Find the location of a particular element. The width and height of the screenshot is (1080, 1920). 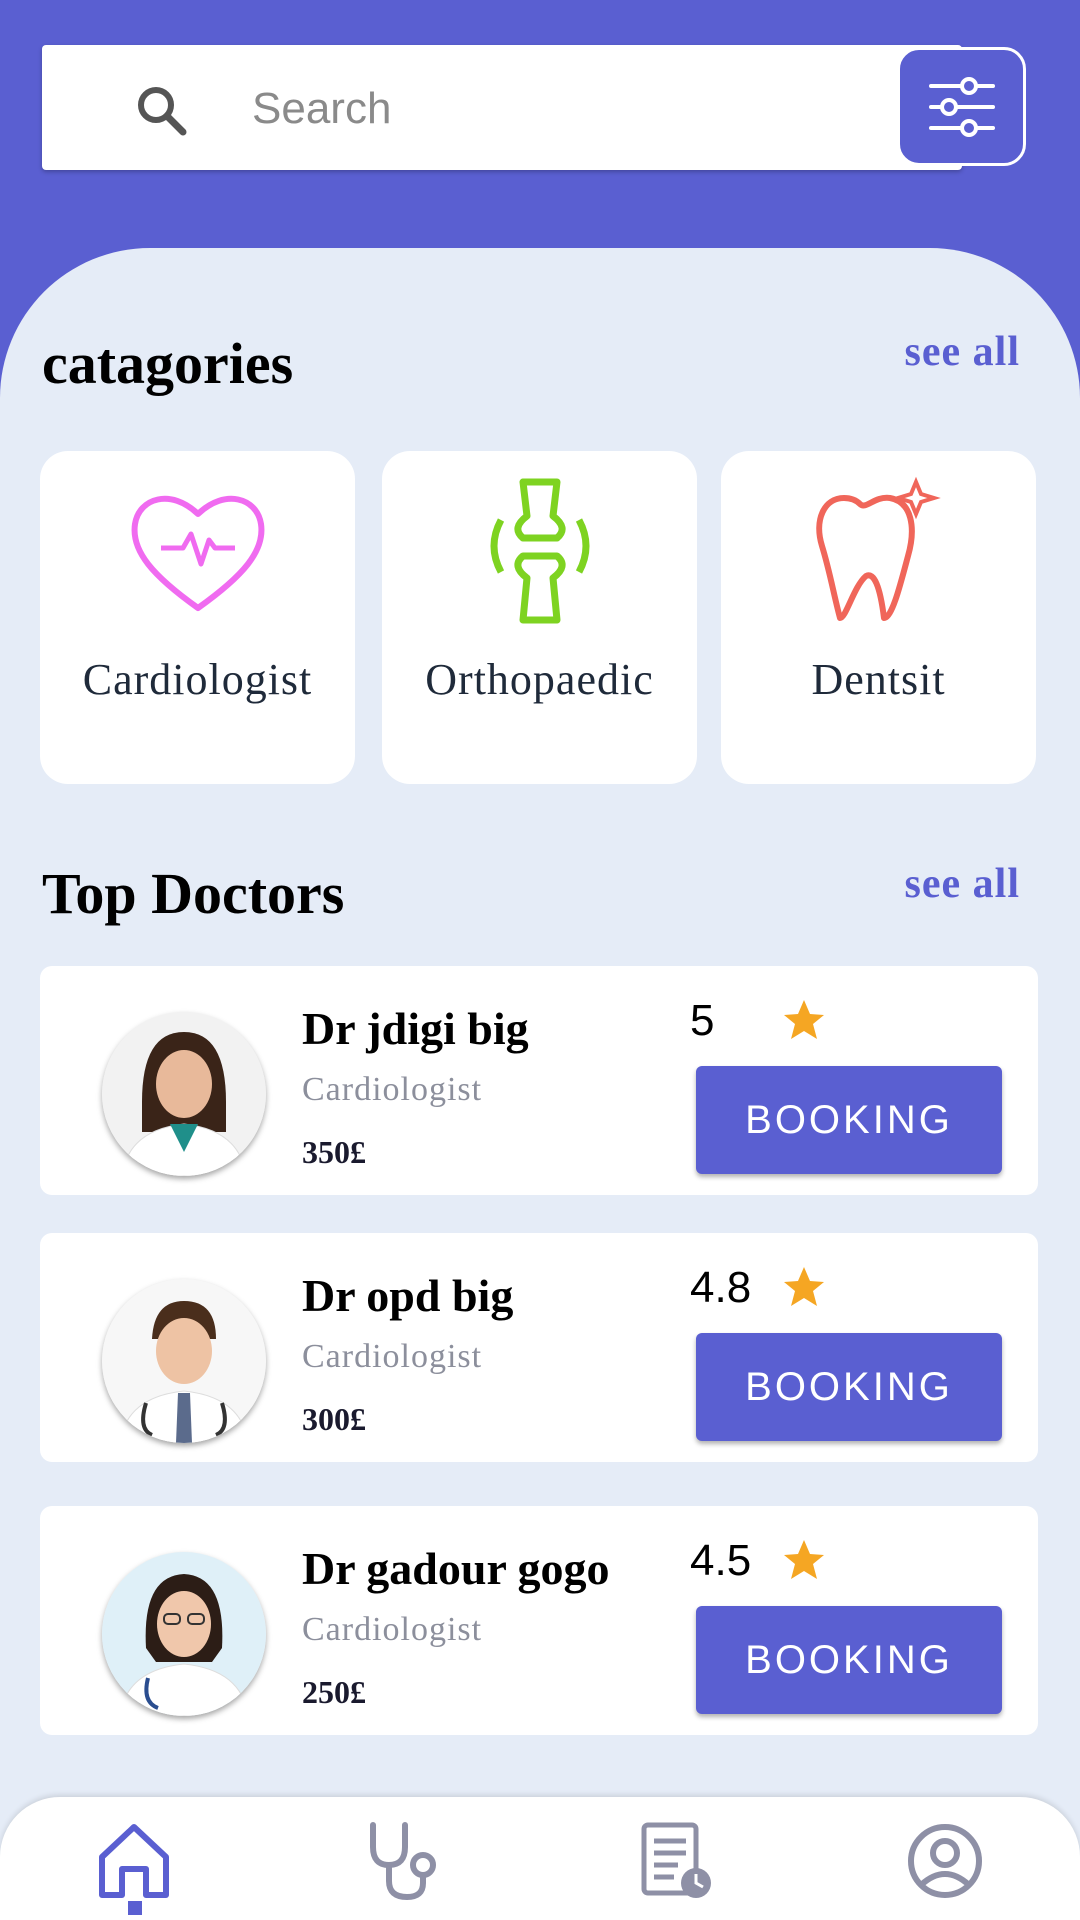

category-label: Dentsit is located at coordinates (878, 679).